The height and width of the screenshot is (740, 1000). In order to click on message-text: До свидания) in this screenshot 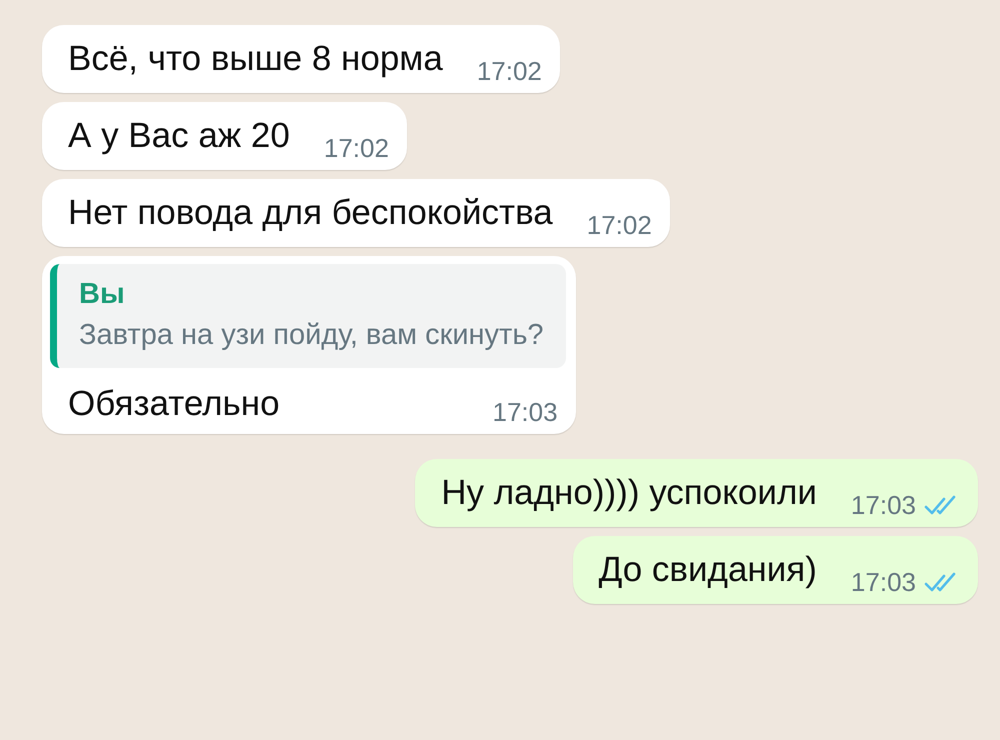, I will do `click(707, 570)`.